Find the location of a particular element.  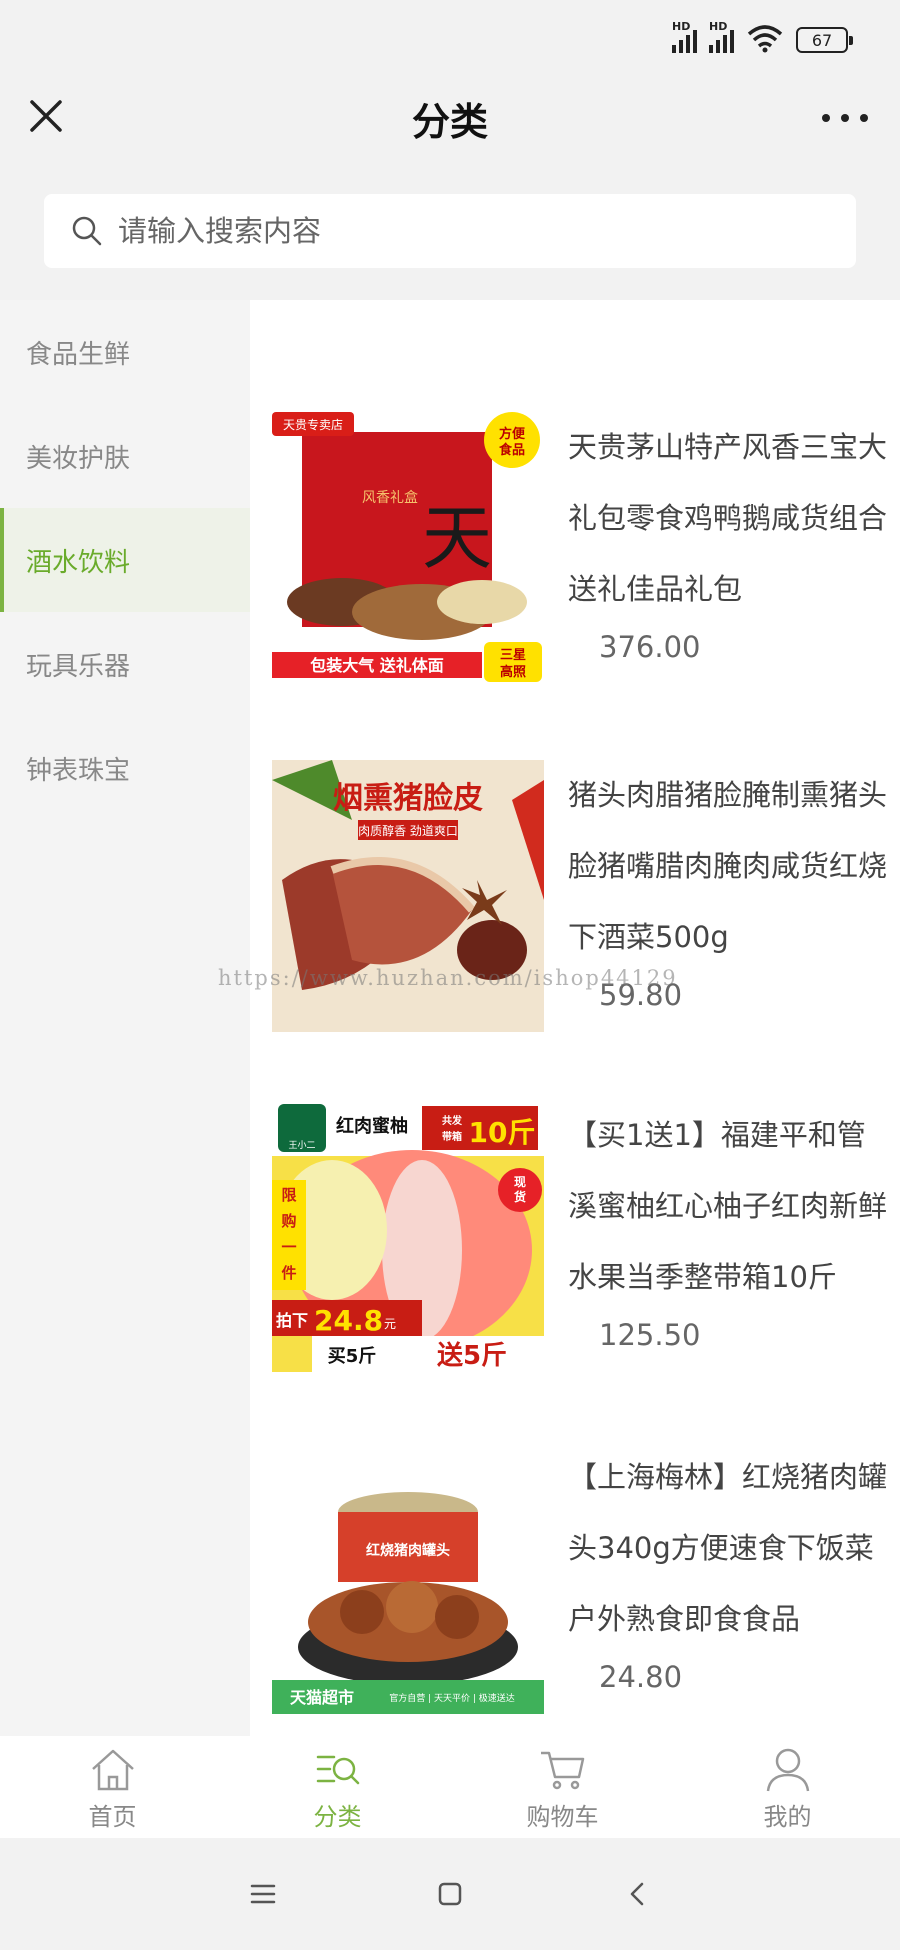

svg-text: 件 is located at coordinates (288, 1273).